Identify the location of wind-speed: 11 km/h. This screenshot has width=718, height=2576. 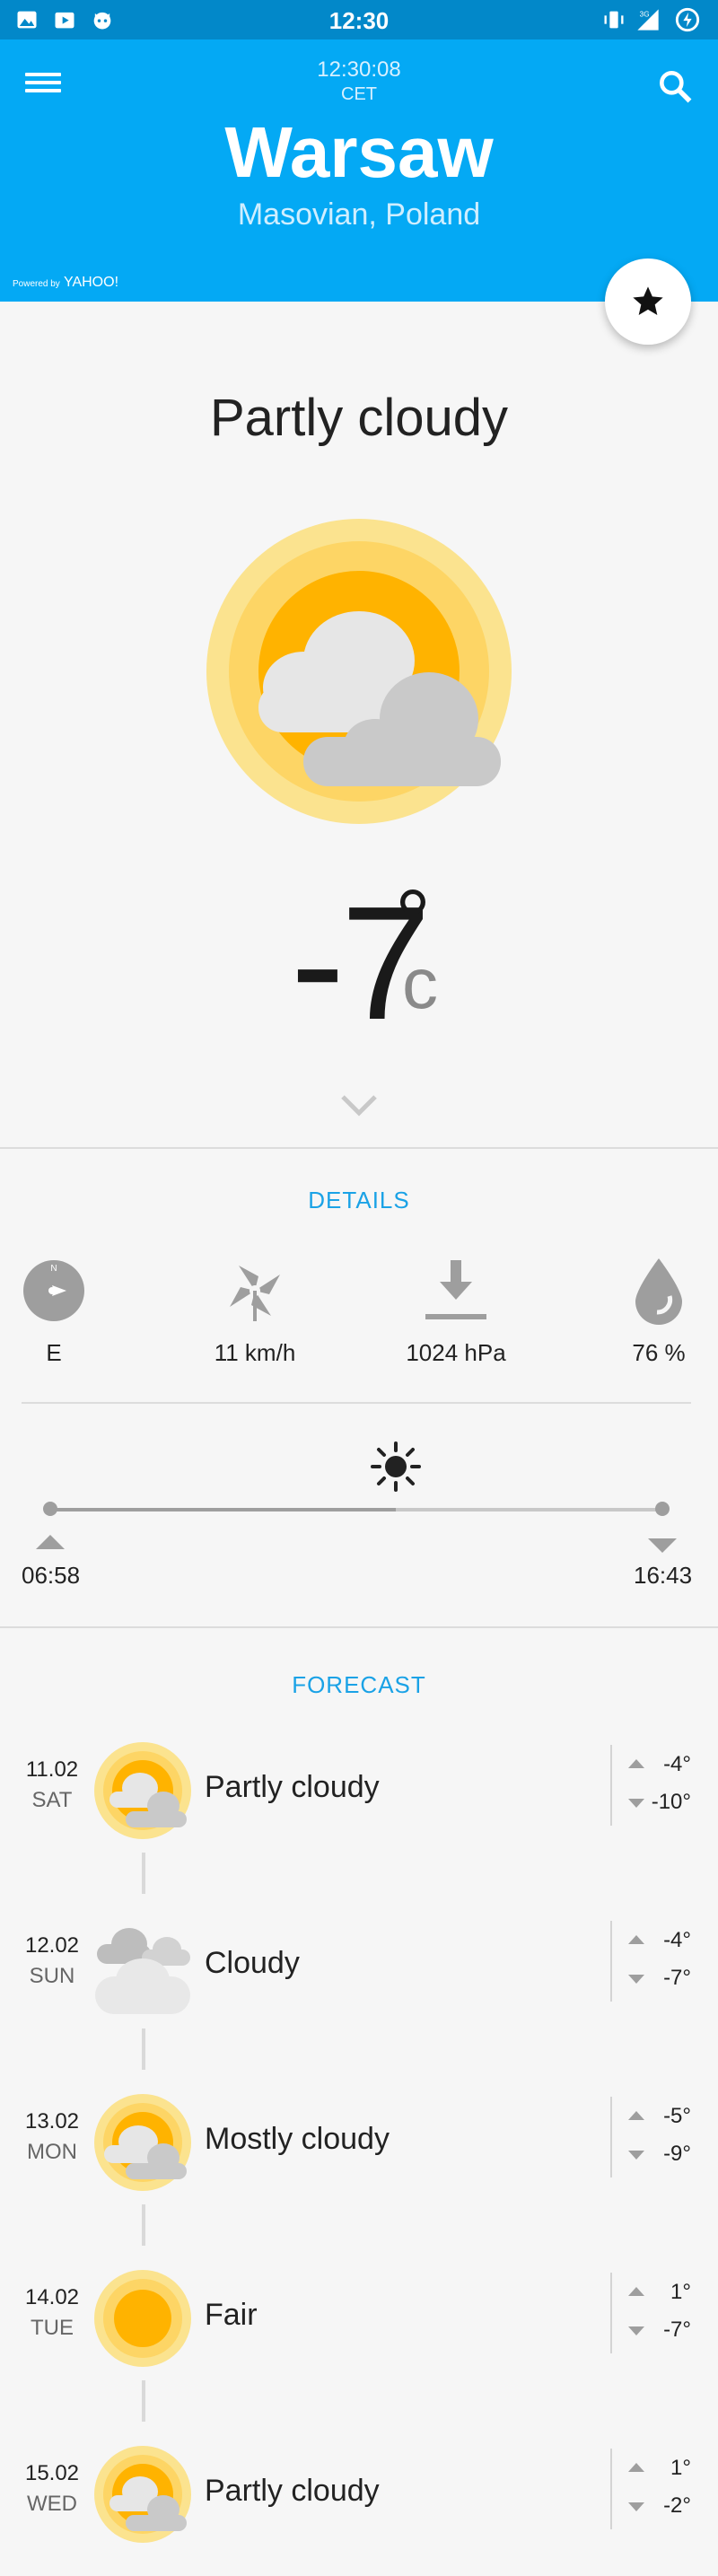
(255, 1312).